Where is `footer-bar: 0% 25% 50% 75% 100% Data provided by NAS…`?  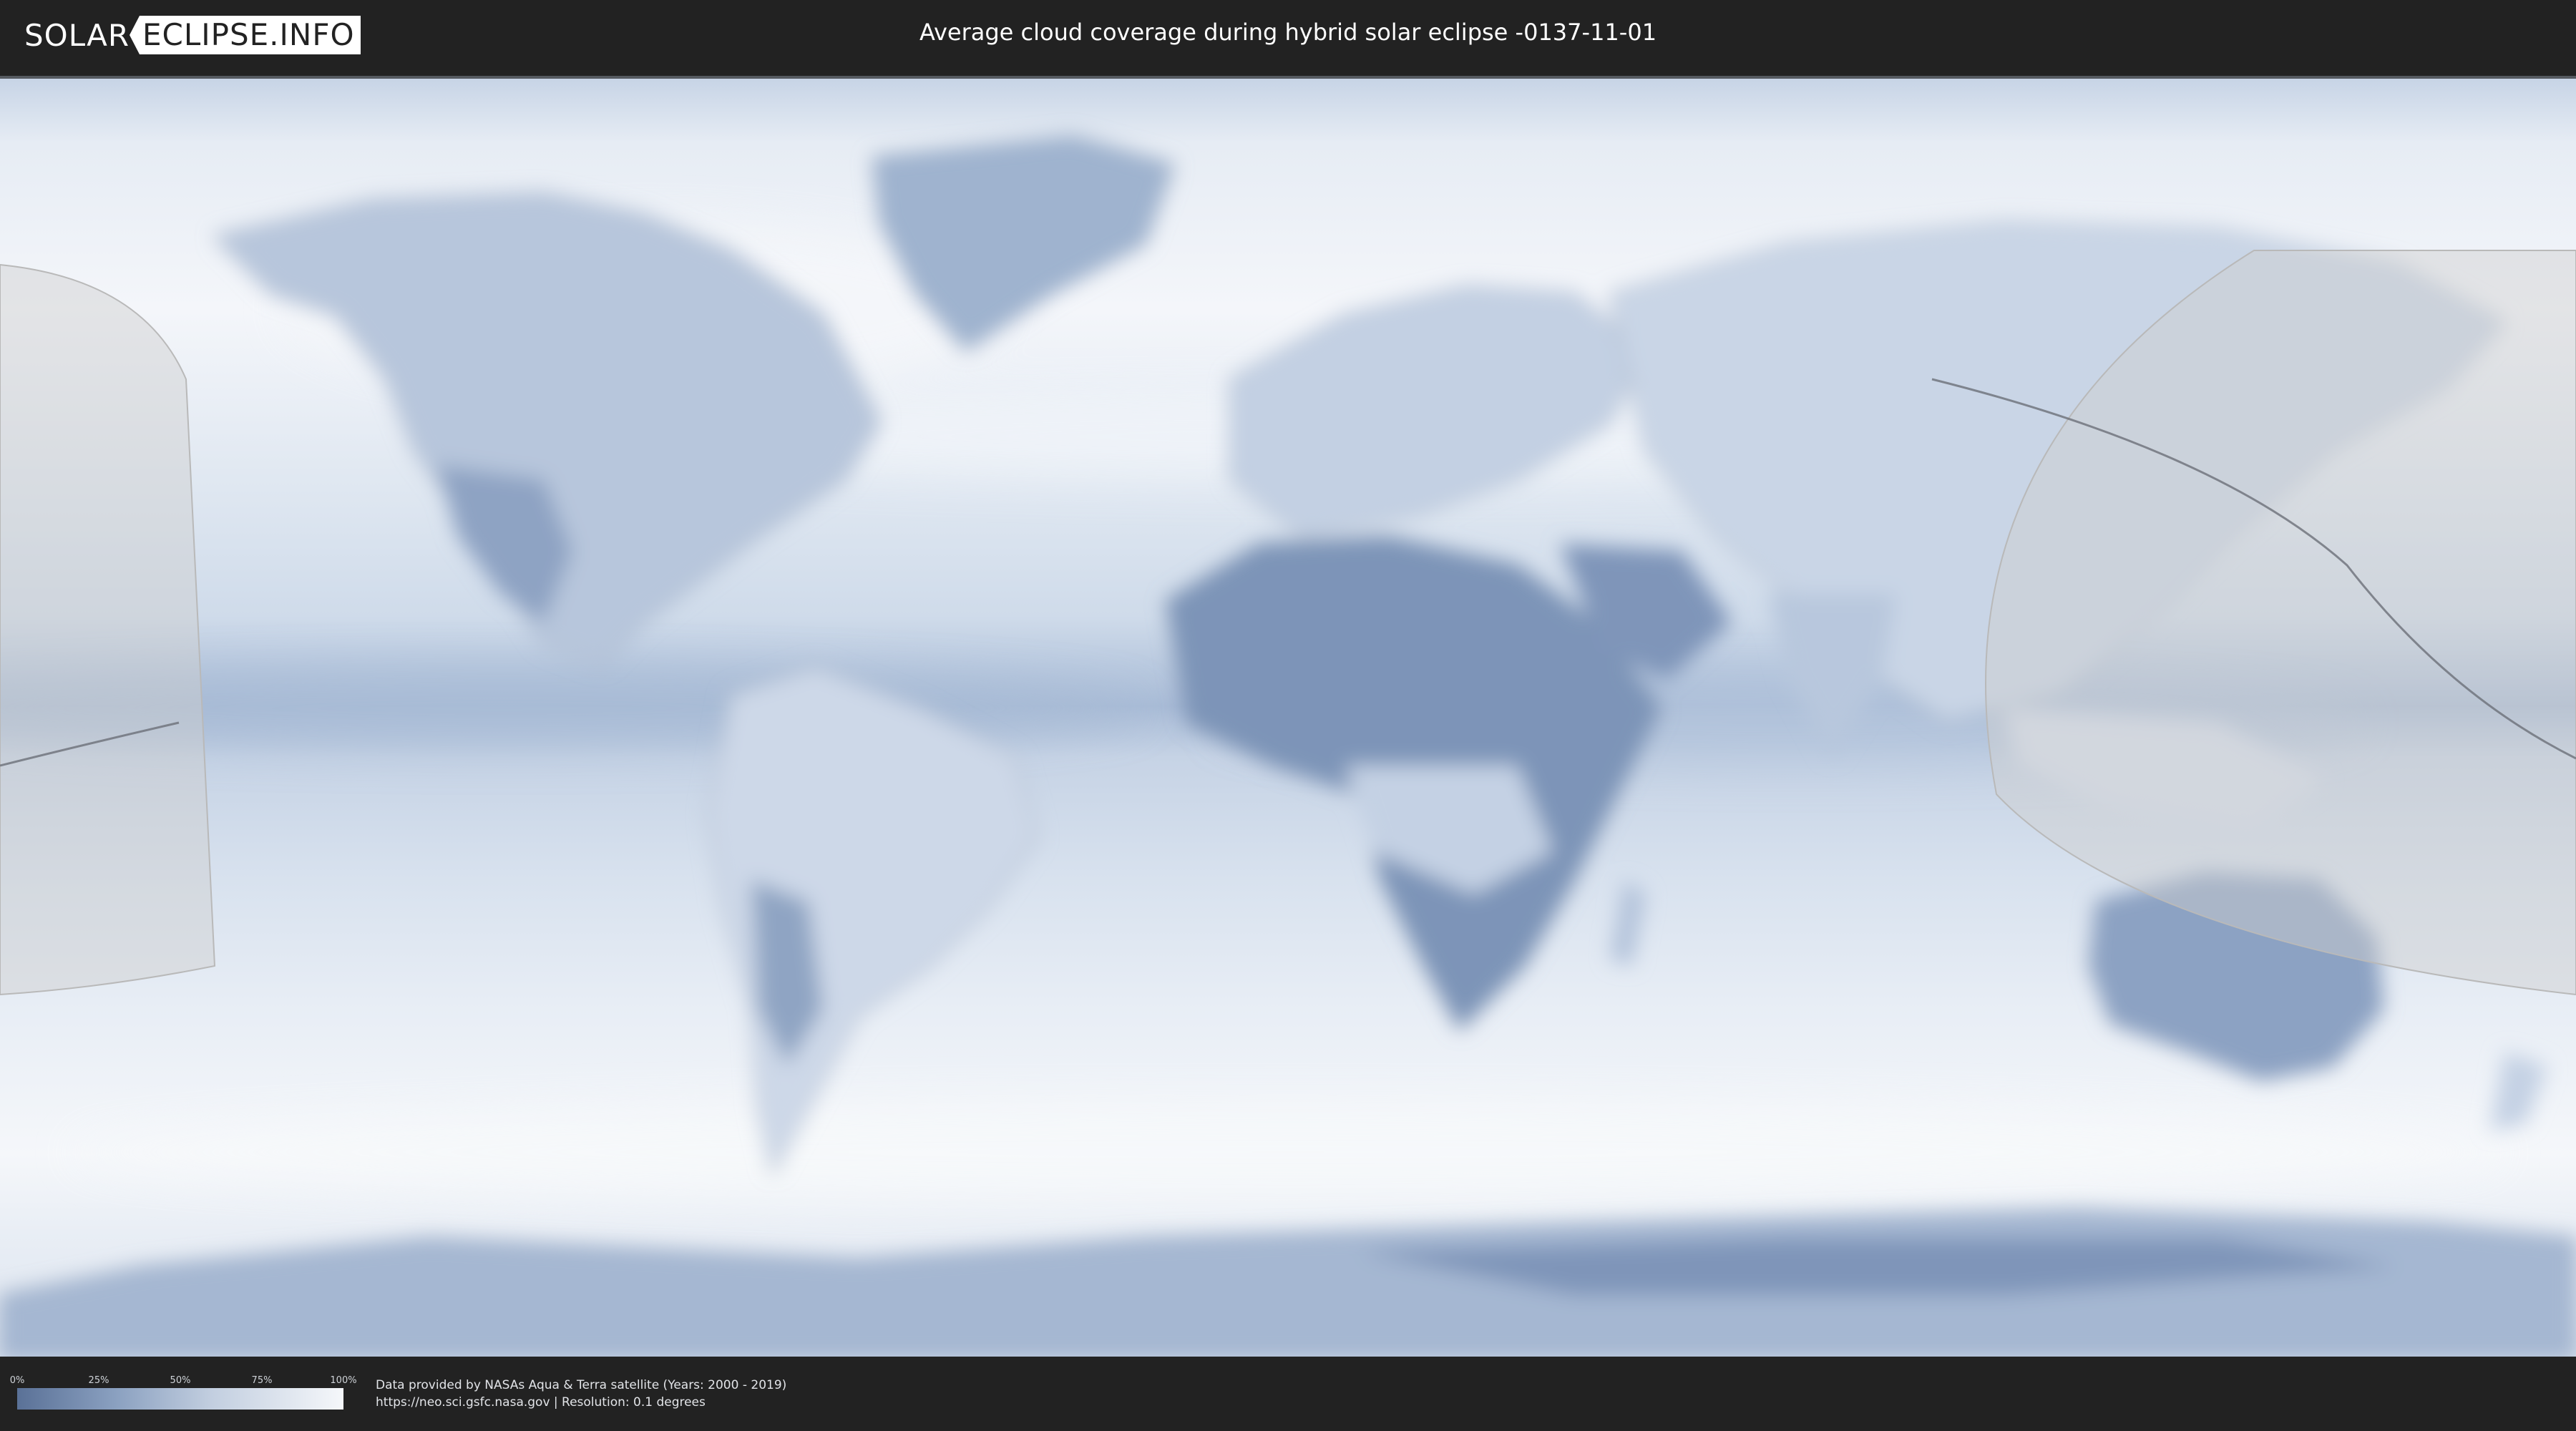
footer-bar: 0% 25% 50% 75% 100% Data provided by NAS… is located at coordinates (1288, 1394).